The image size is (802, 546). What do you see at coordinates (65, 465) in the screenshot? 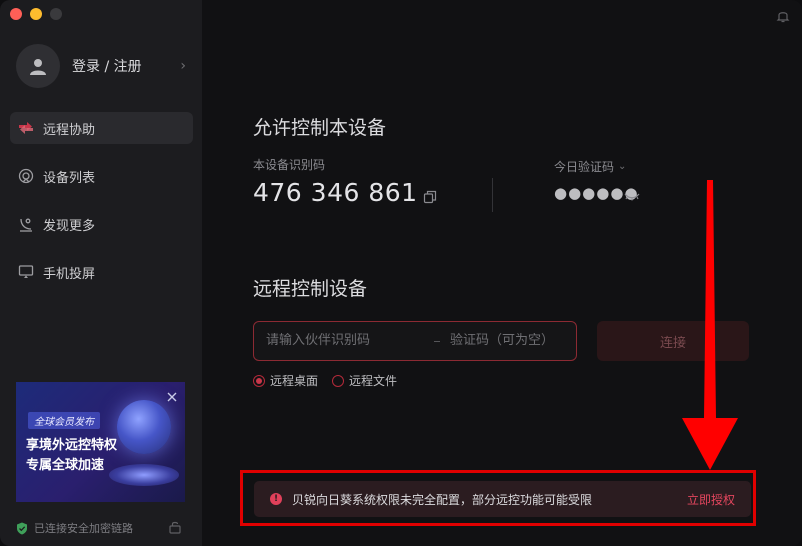
I see `promo-subheadline: 专属全球加速` at bounding box center [65, 465].